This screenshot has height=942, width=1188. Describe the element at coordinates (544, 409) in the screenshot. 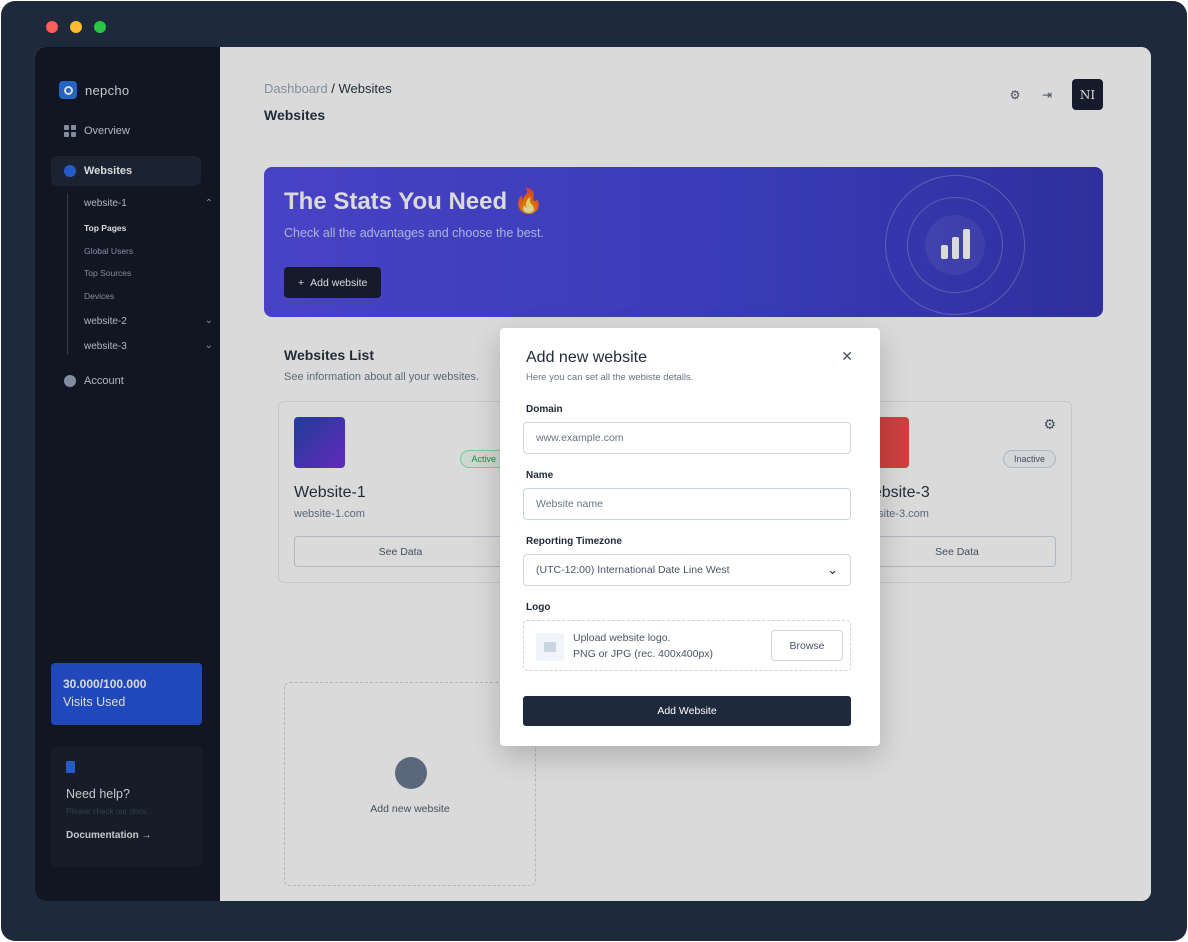

I see `domain-label: Domain` at that location.